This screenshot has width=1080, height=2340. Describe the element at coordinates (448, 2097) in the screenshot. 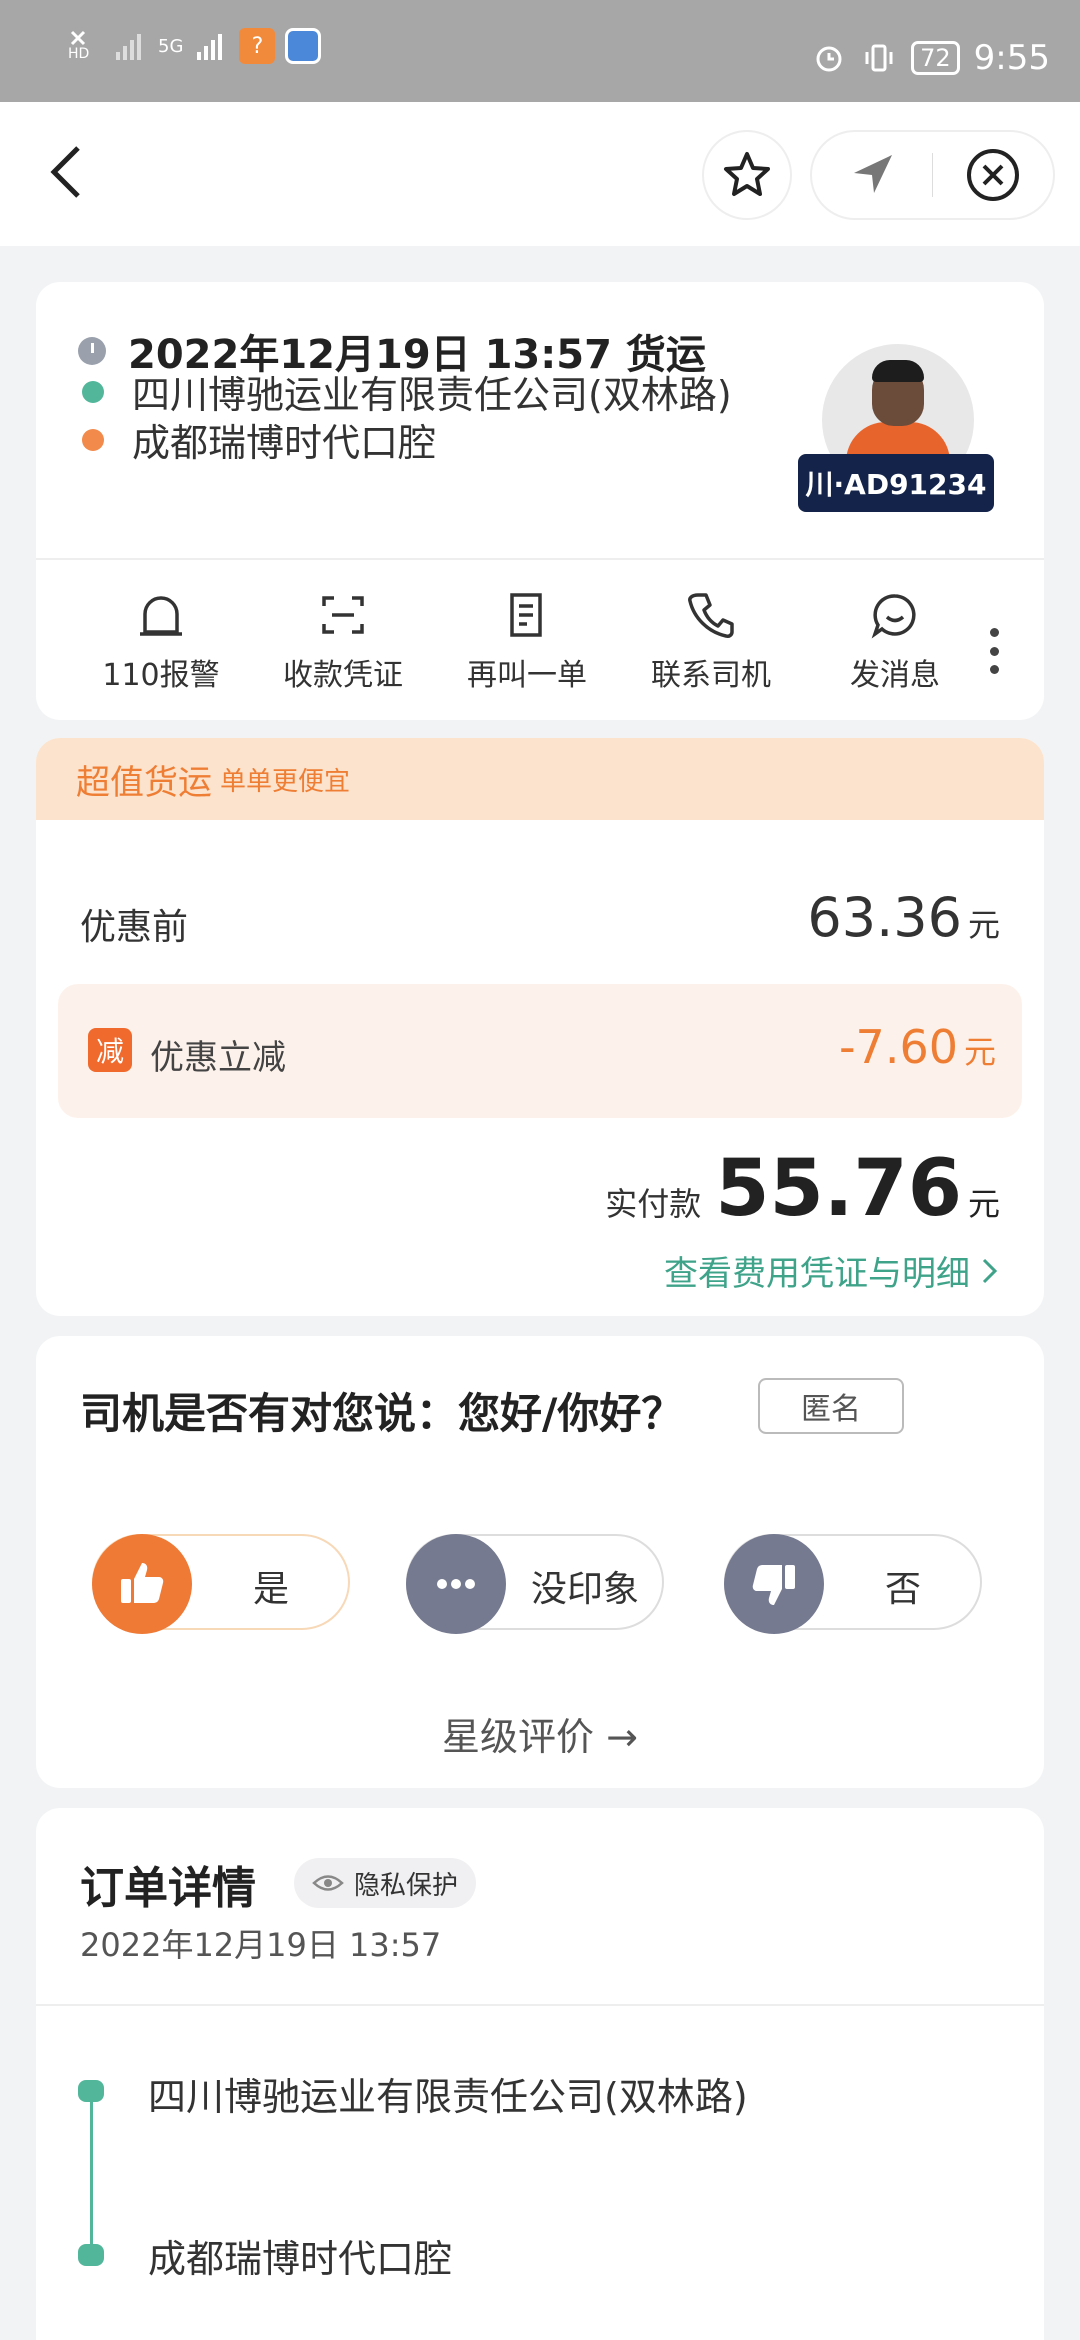

I see `order-pickup-address: 四川博驰运业有限责任公司(双林路)` at that location.